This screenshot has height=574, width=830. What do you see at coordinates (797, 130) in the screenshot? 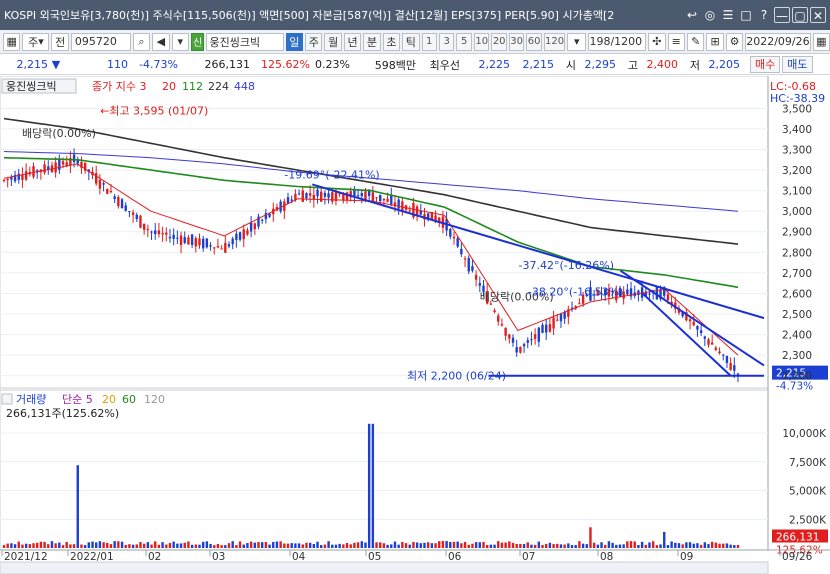
I see `price-tick-label: 3,400` at bounding box center [797, 130].